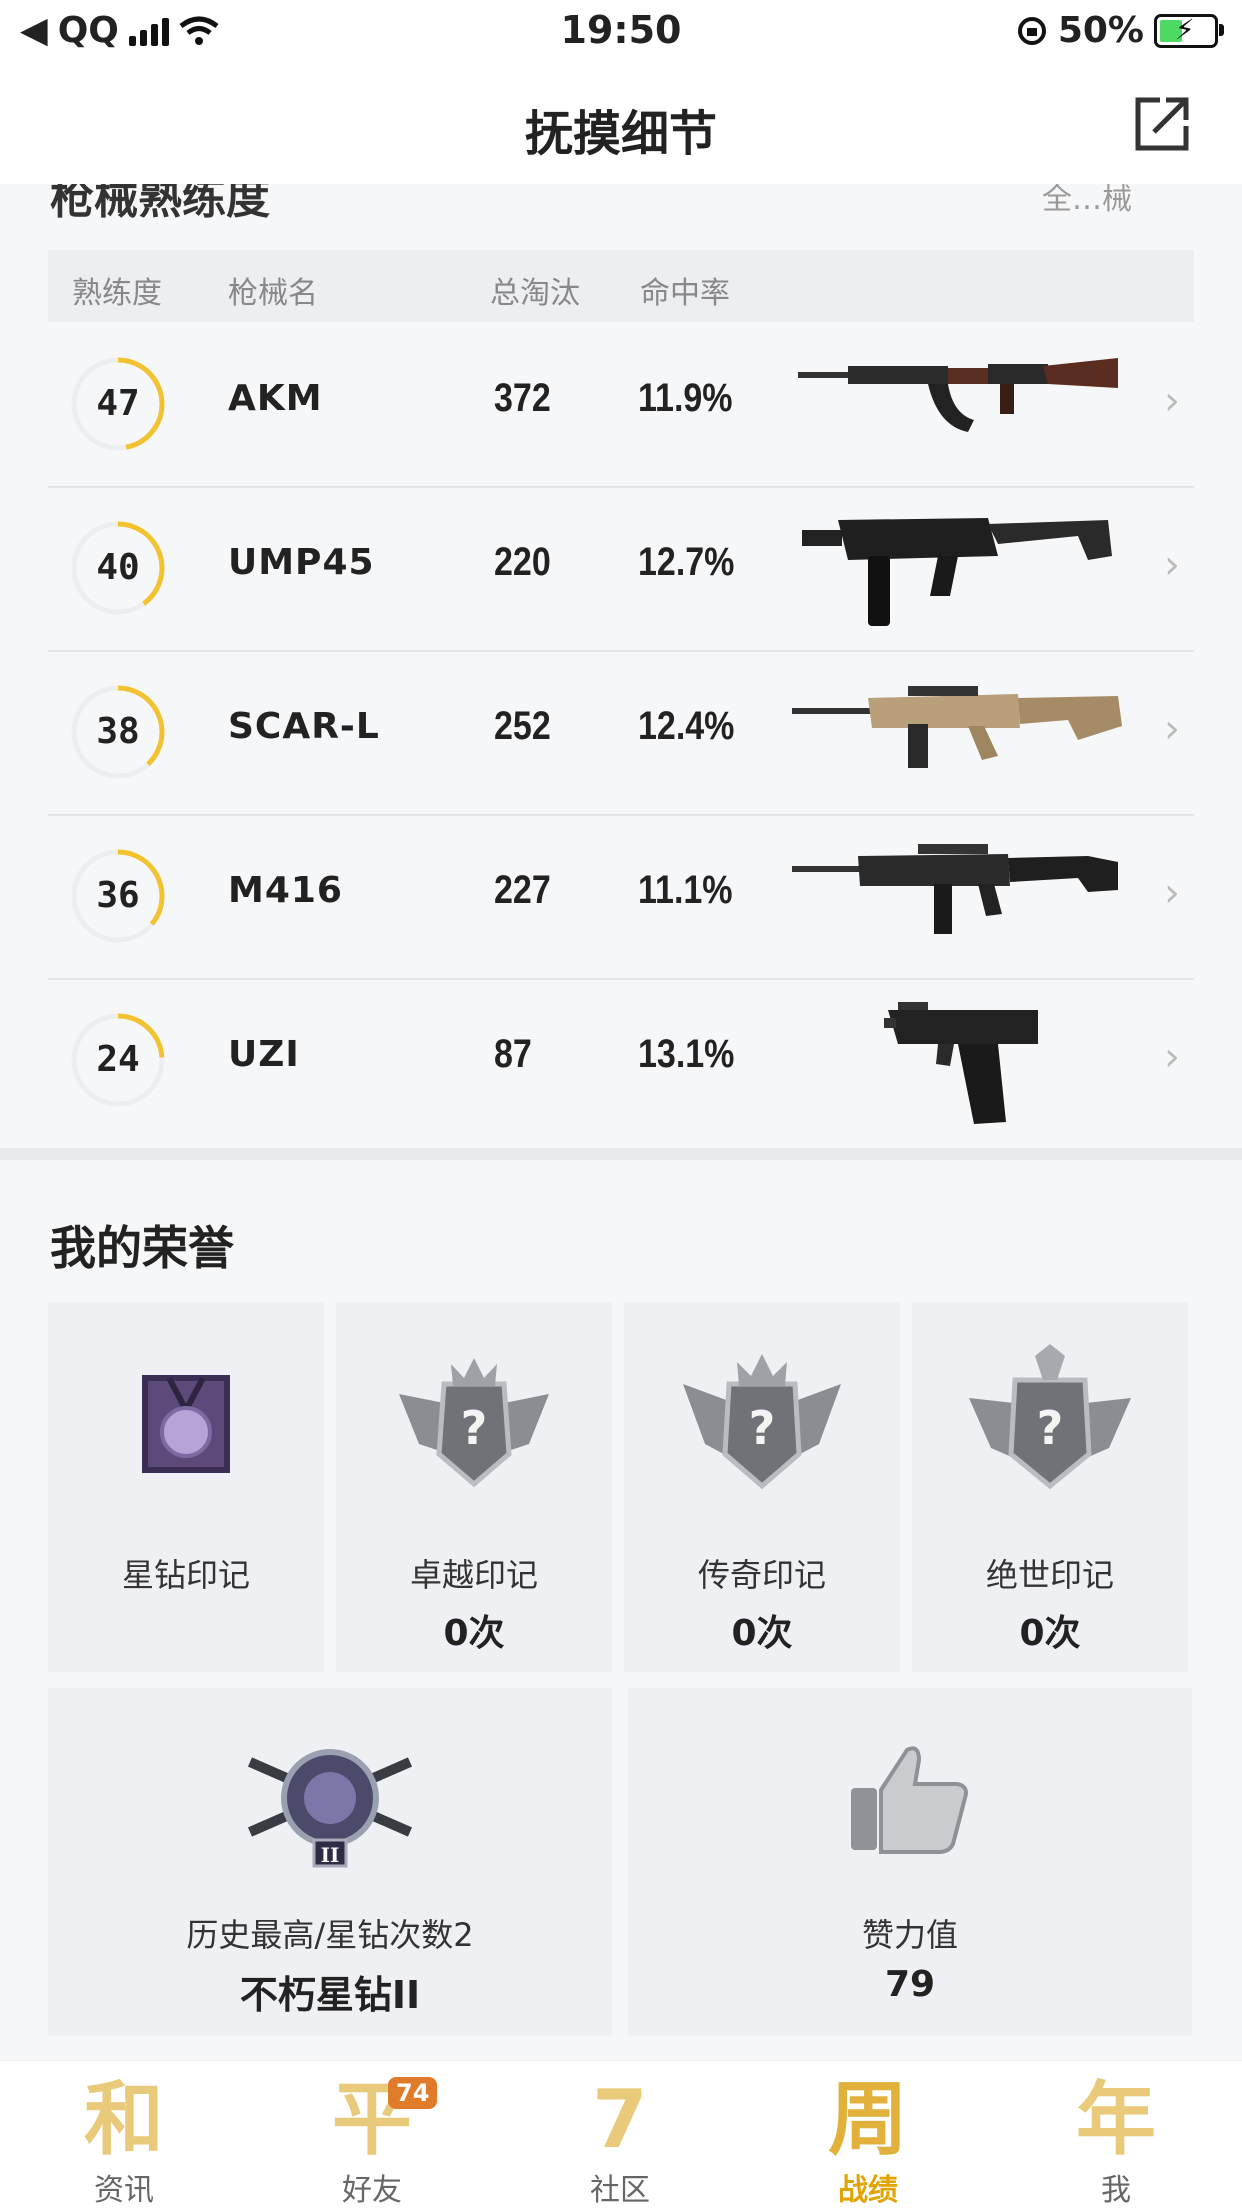 The height and width of the screenshot is (2209, 1242). Describe the element at coordinates (273, 293) in the screenshot. I see `col-weapon-name: 枪械名` at that location.